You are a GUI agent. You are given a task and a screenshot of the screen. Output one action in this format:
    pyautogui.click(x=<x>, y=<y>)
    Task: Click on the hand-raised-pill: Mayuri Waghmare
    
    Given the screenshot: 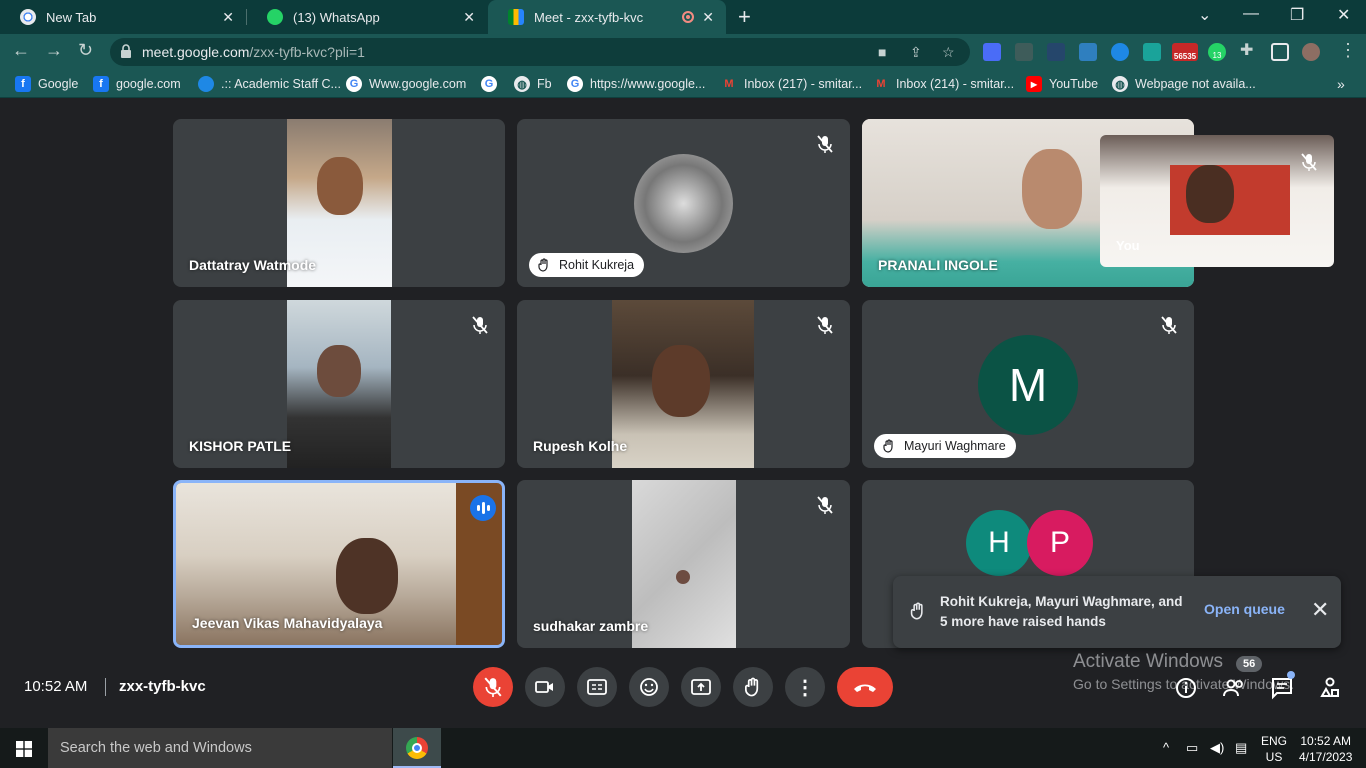 What is the action you would take?
    pyautogui.click(x=945, y=446)
    